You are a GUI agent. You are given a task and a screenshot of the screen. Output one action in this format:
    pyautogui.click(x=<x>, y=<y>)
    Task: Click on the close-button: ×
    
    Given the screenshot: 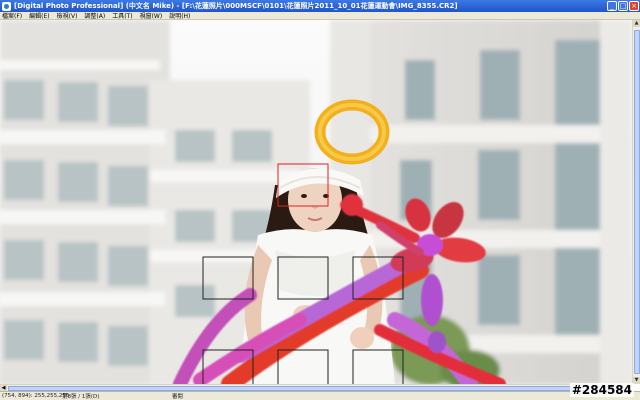 What is the action you would take?
    pyautogui.click(x=634, y=6)
    